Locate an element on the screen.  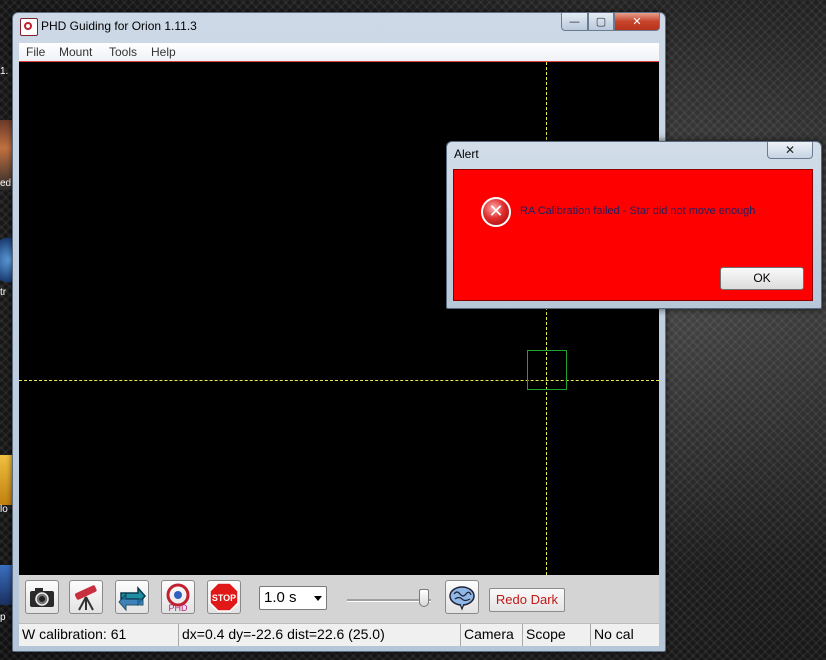
desktop-icon-label: p is located at coordinates (3, 617).